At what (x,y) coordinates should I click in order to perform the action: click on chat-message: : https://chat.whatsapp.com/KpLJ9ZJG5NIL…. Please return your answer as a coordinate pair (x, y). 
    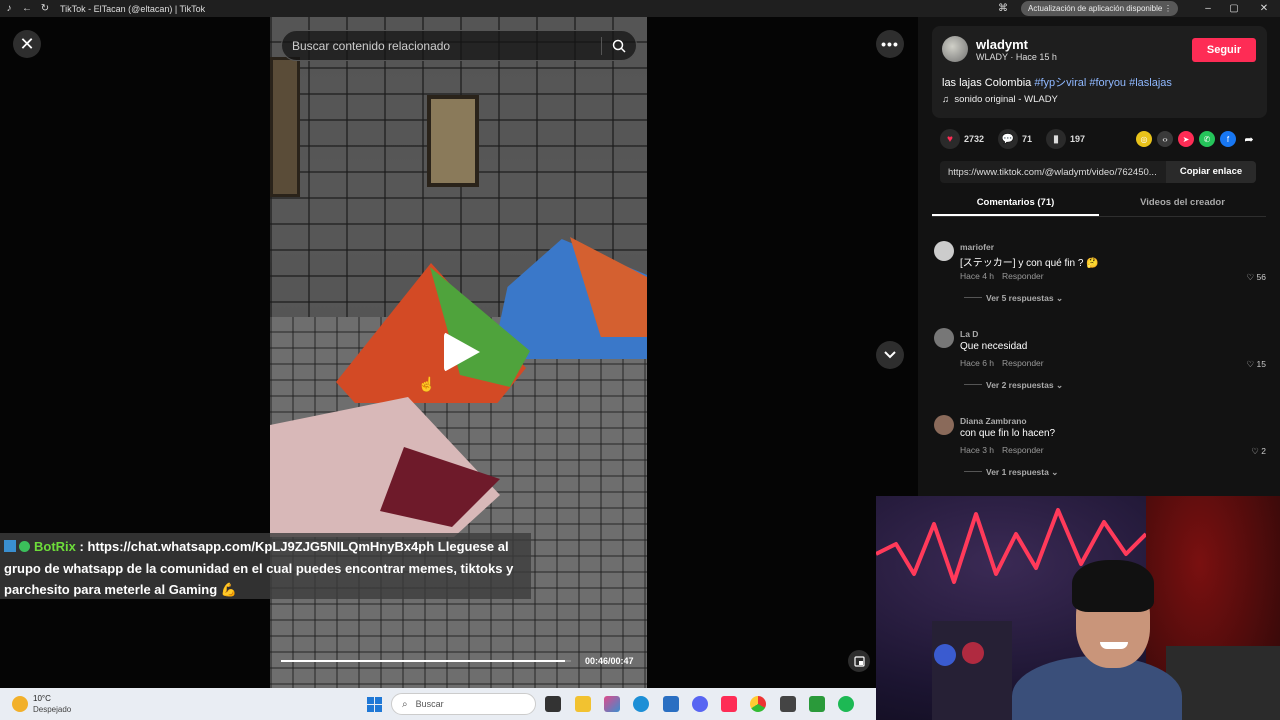
    Looking at the image, I should click on (259, 568).